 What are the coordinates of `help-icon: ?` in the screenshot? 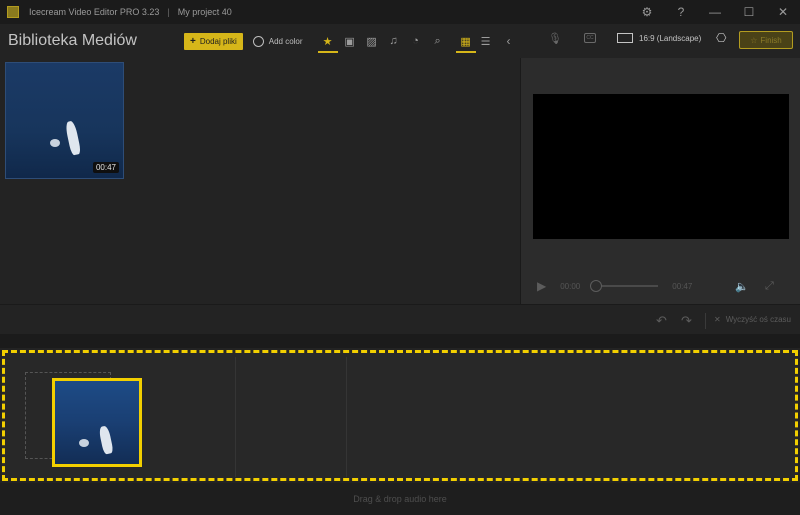 It's located at (681, 12).